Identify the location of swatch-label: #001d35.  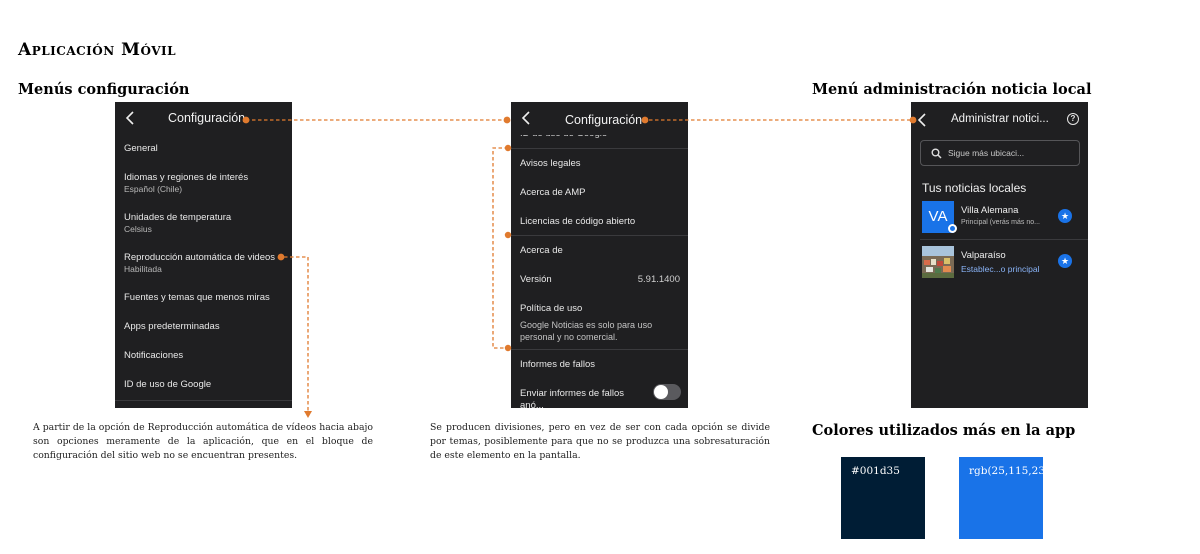
(875, 471).